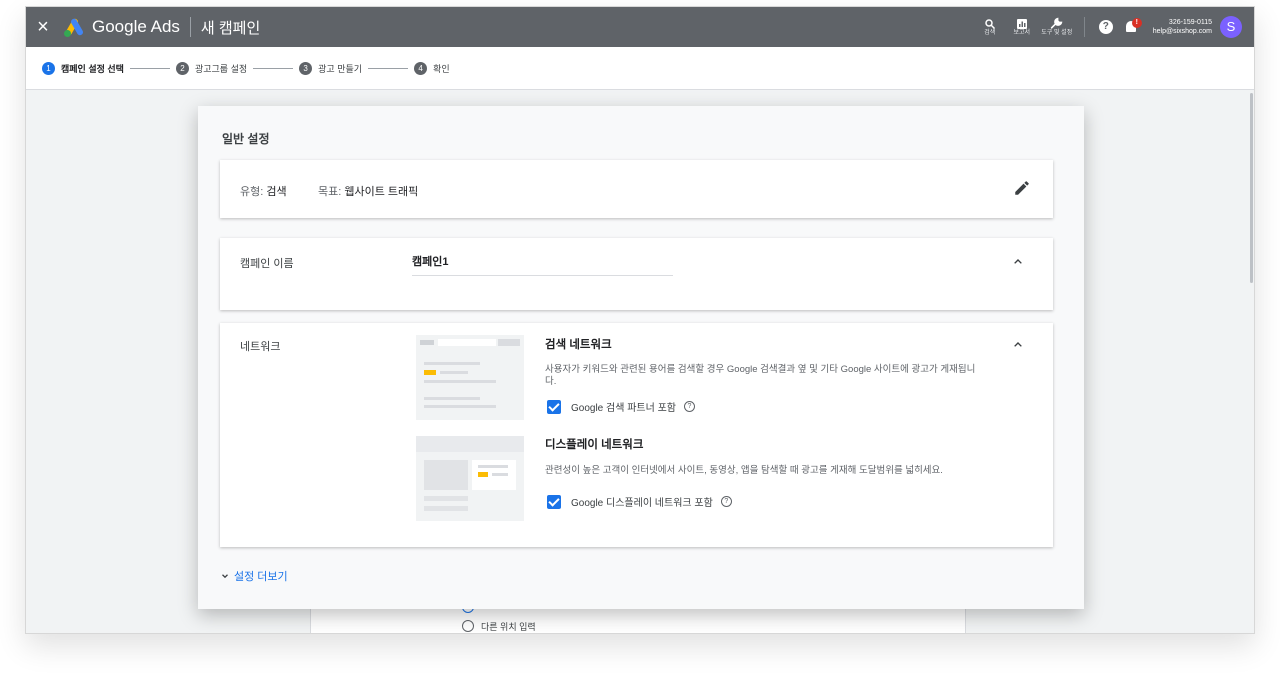 Image resolution: width=1280 pixels, height=677 pixels. I want to click on step-campaign-settings: 1 캠페인 설정 선택, so click(83, 68).